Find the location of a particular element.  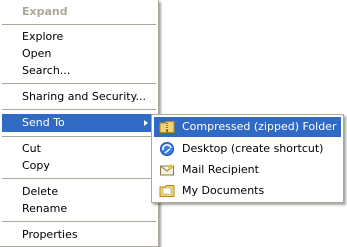

mail-recipient-label: Mail Recipient is located at coordinates (220, 169).